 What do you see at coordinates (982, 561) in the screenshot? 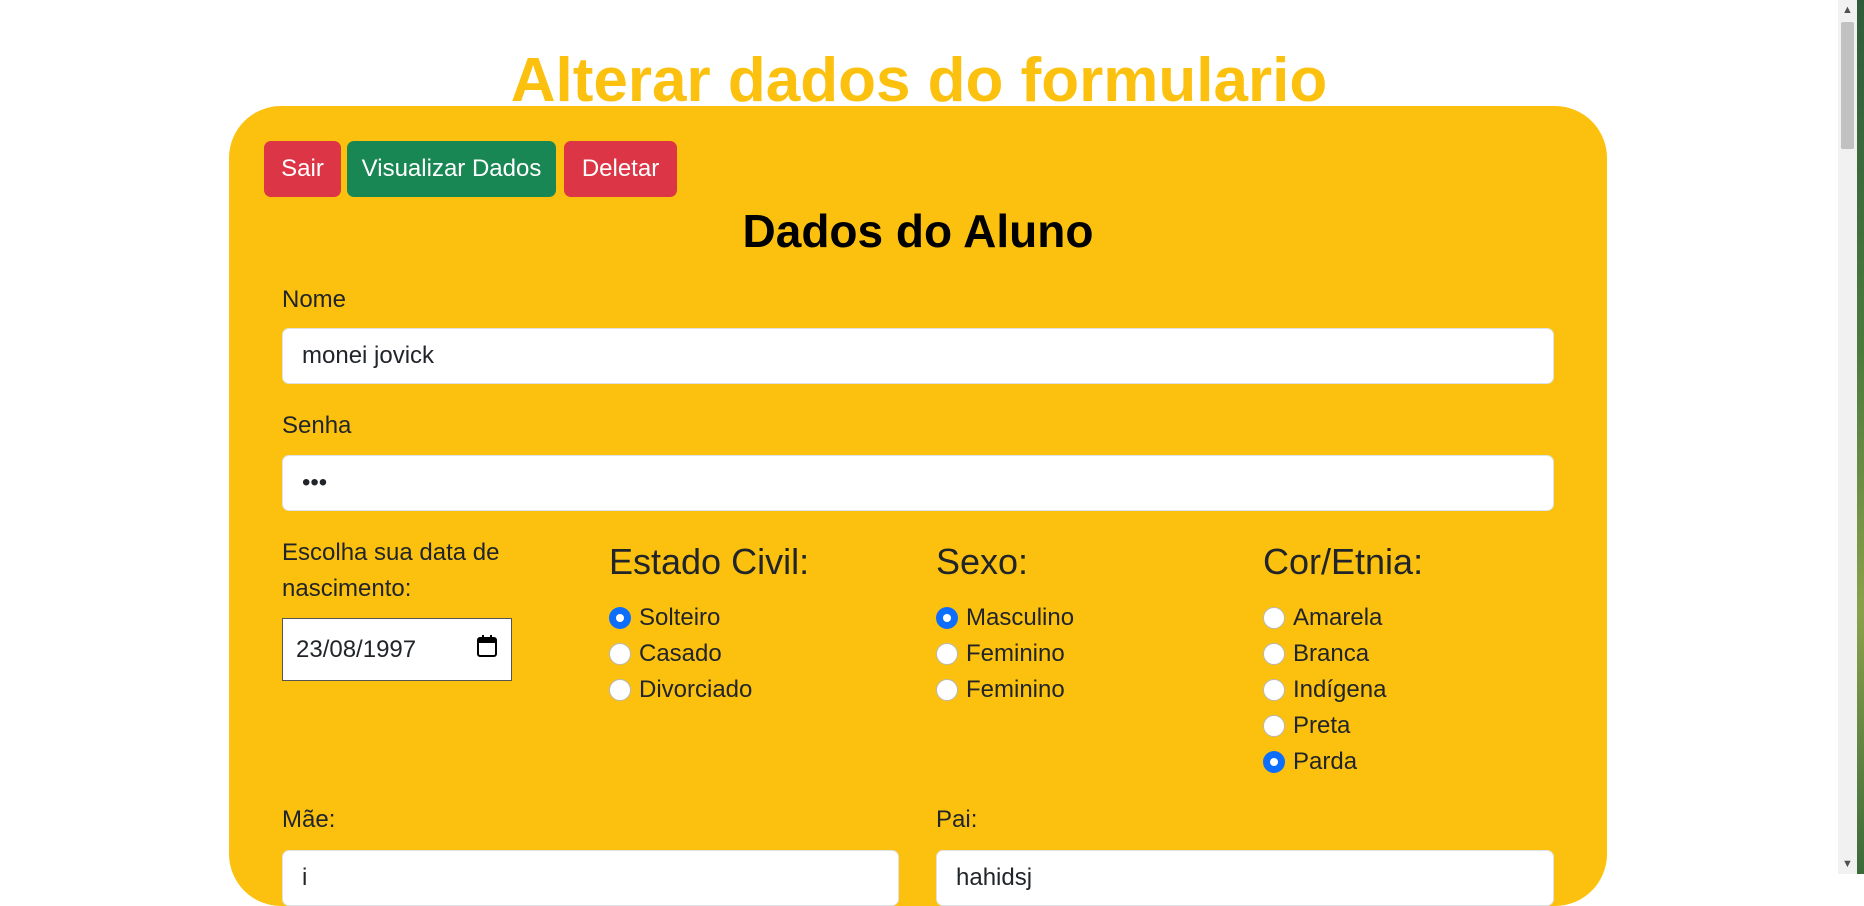
I see `sex-title: Sexo:` at bounding box center [982, 561].